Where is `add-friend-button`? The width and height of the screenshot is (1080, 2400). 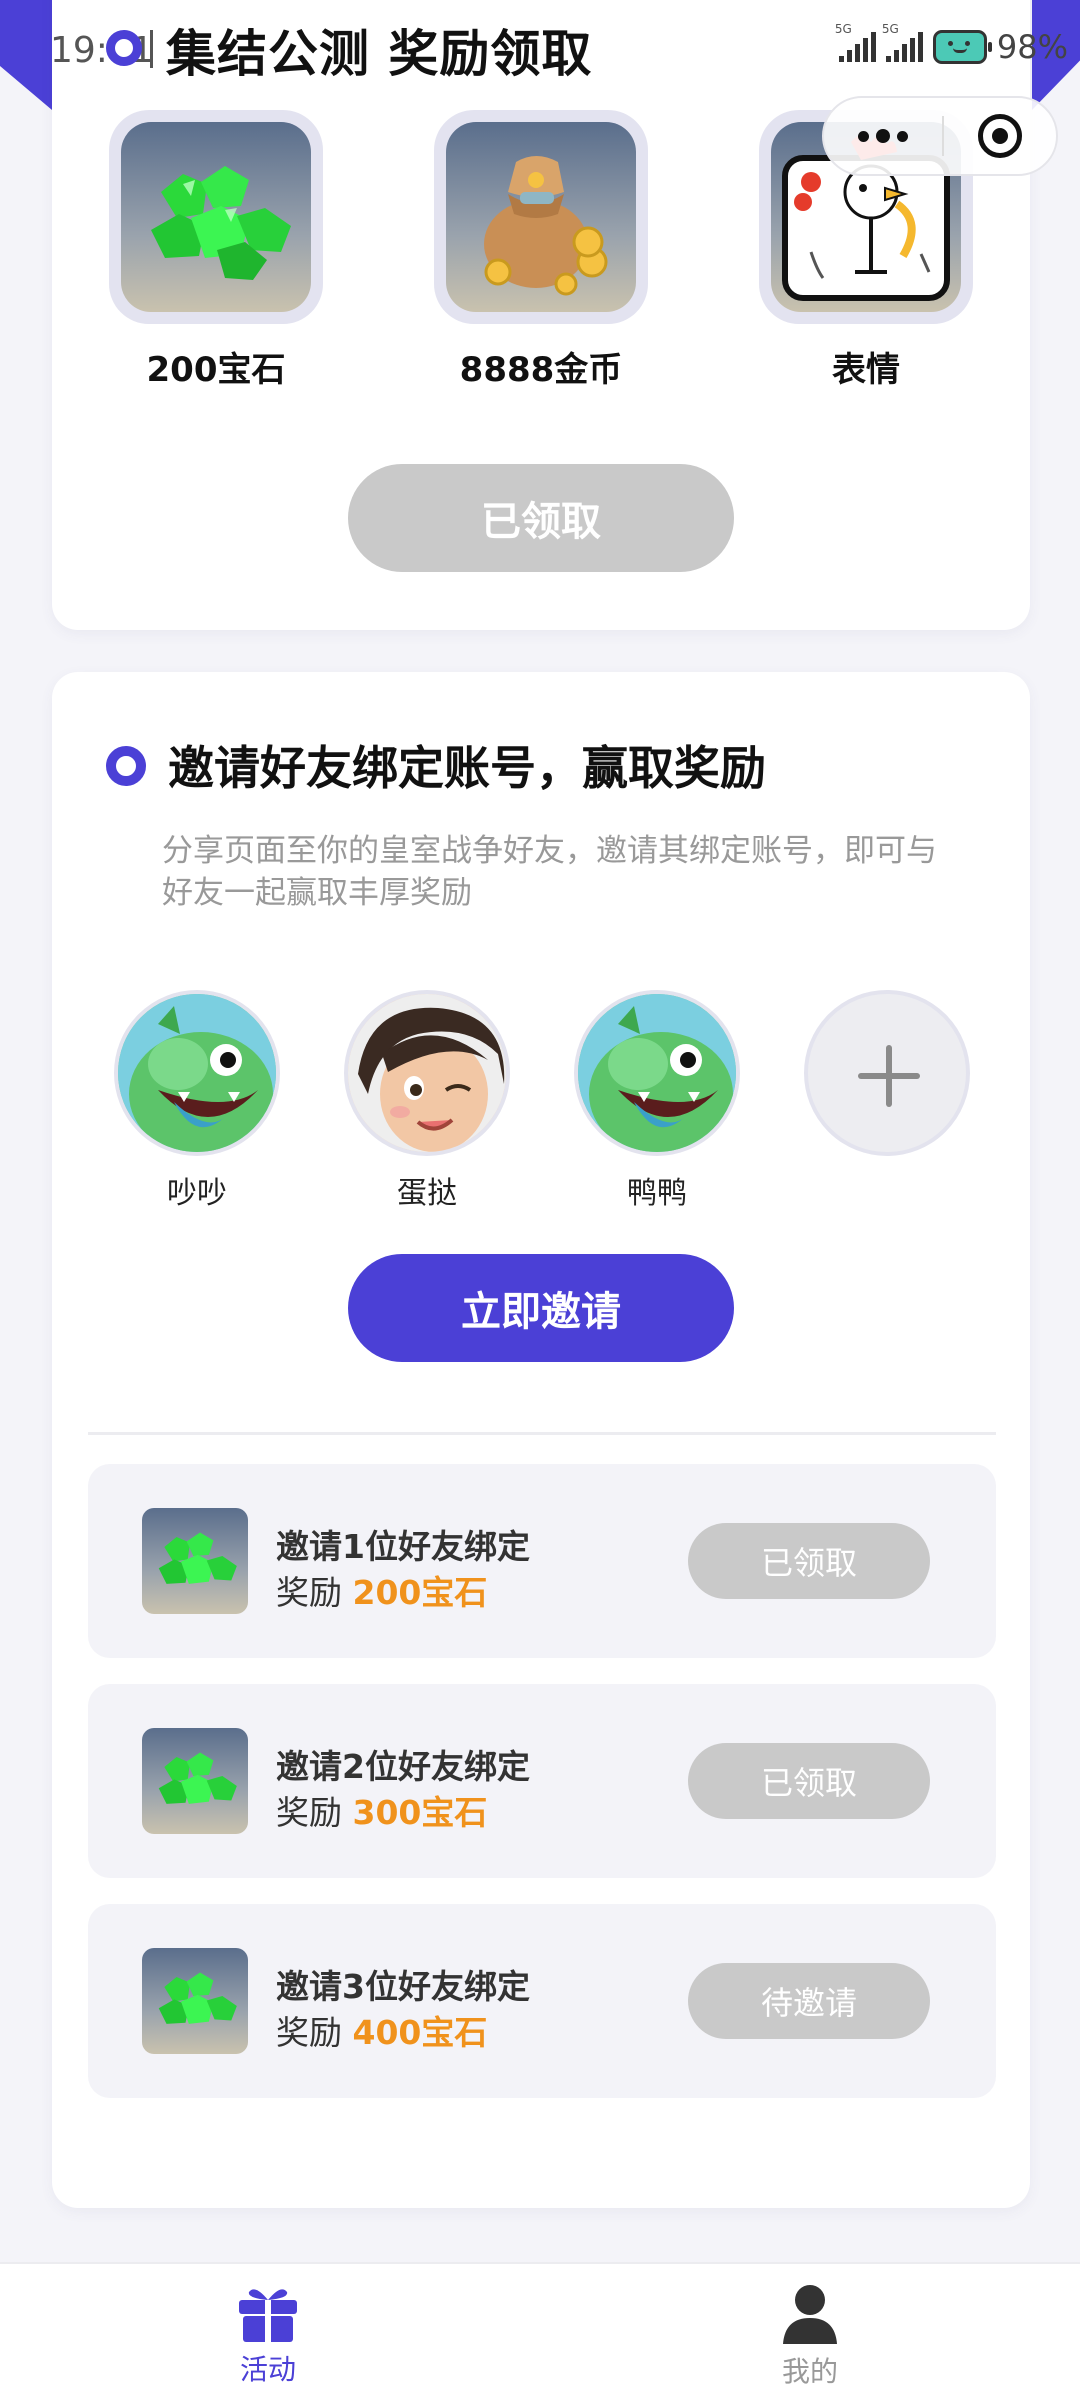
add-friend-button is located at coordinates (887, 1073).